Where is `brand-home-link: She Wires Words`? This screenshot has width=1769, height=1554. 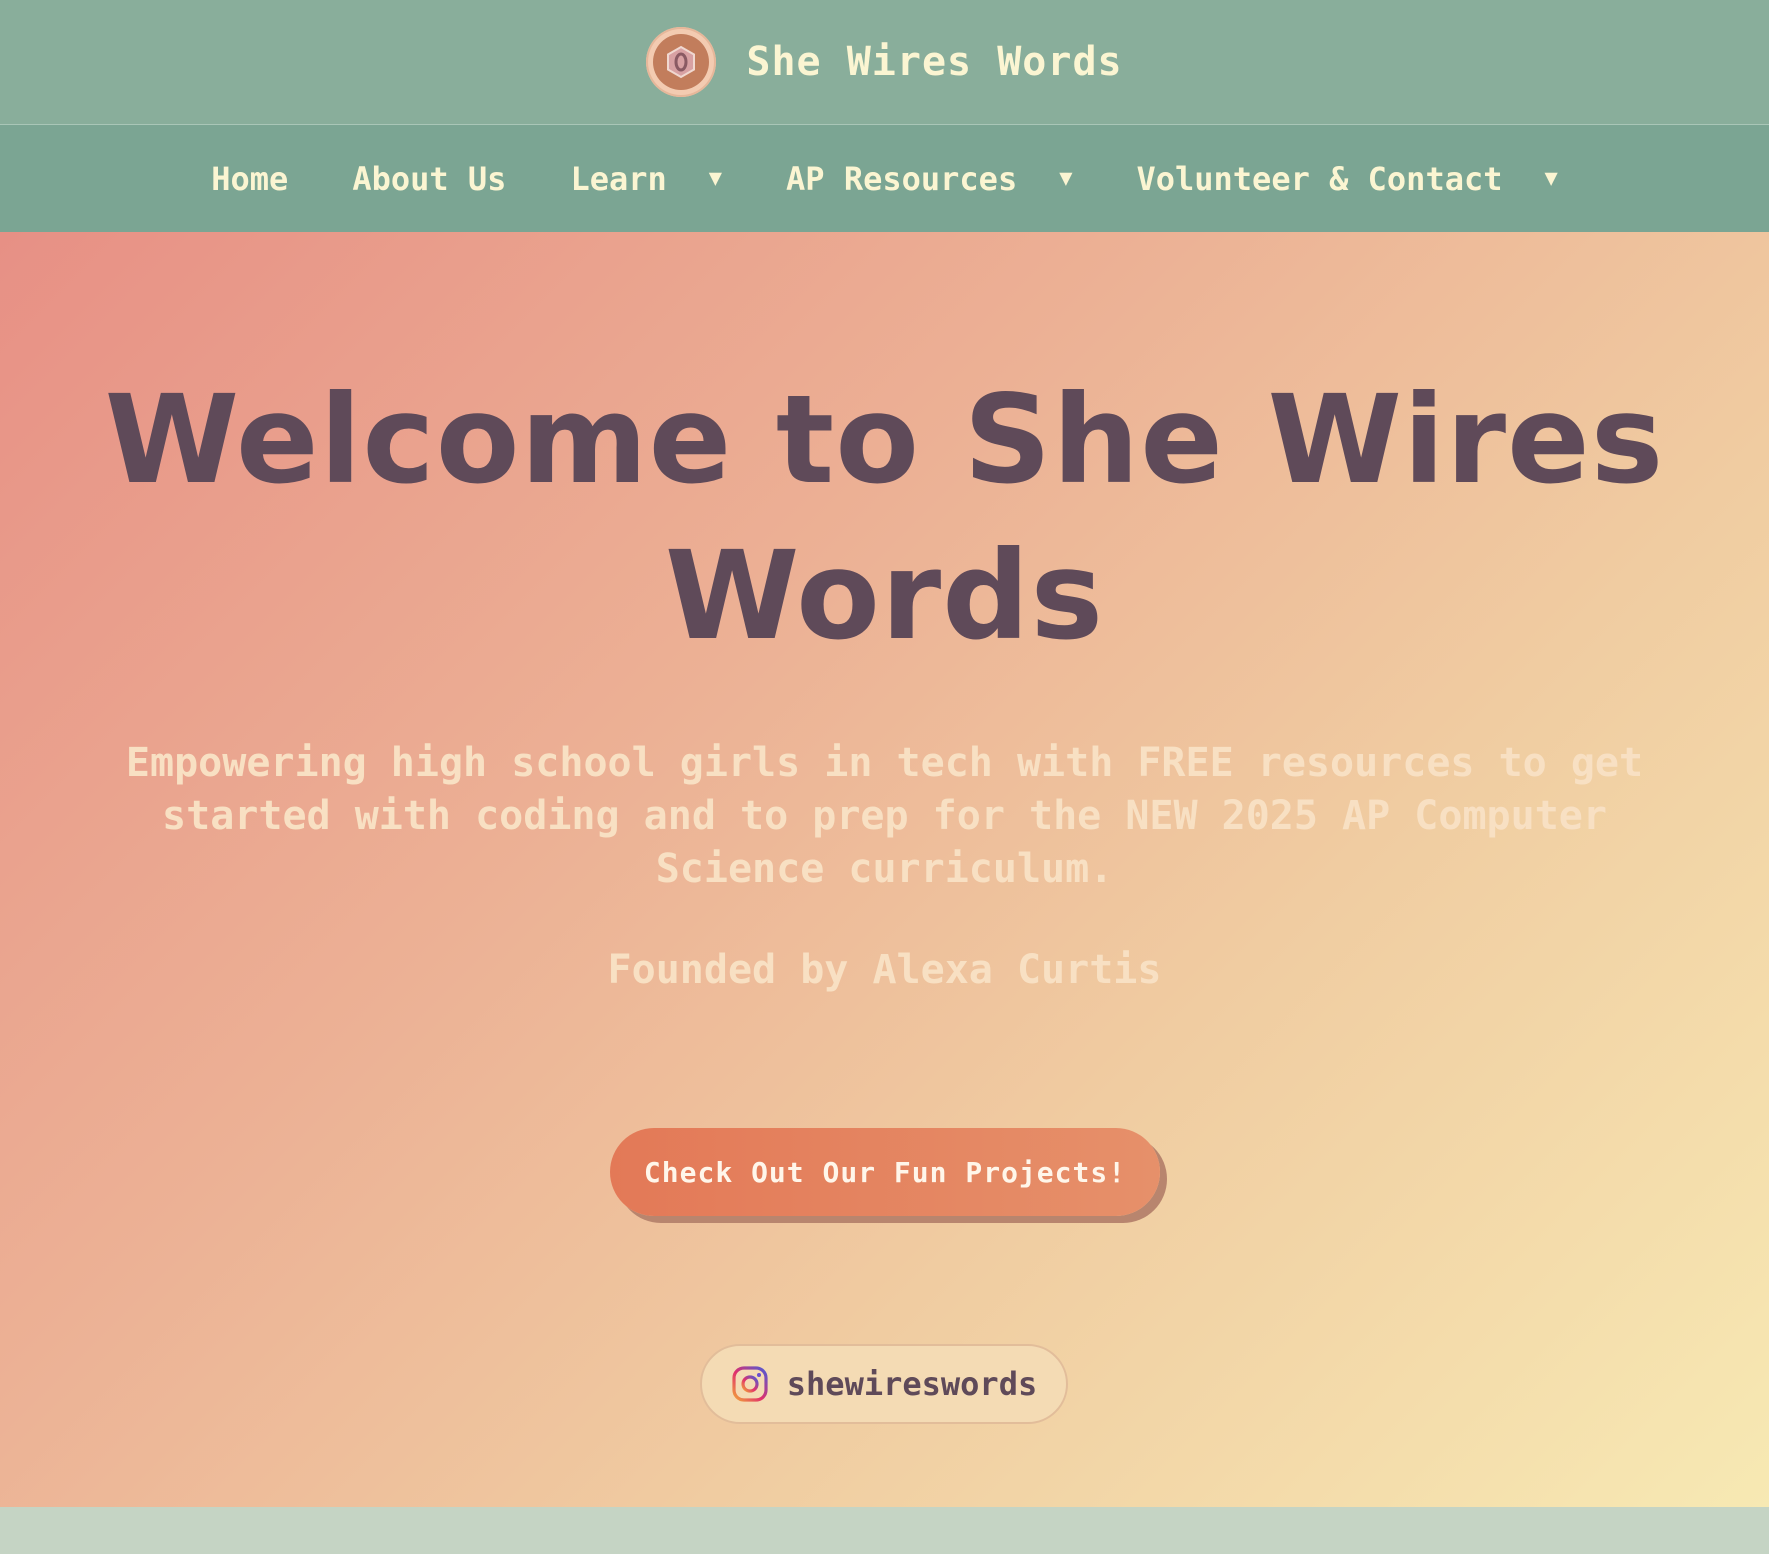
brand-home-link: She Wires Words is located at coordinates (884, 62).